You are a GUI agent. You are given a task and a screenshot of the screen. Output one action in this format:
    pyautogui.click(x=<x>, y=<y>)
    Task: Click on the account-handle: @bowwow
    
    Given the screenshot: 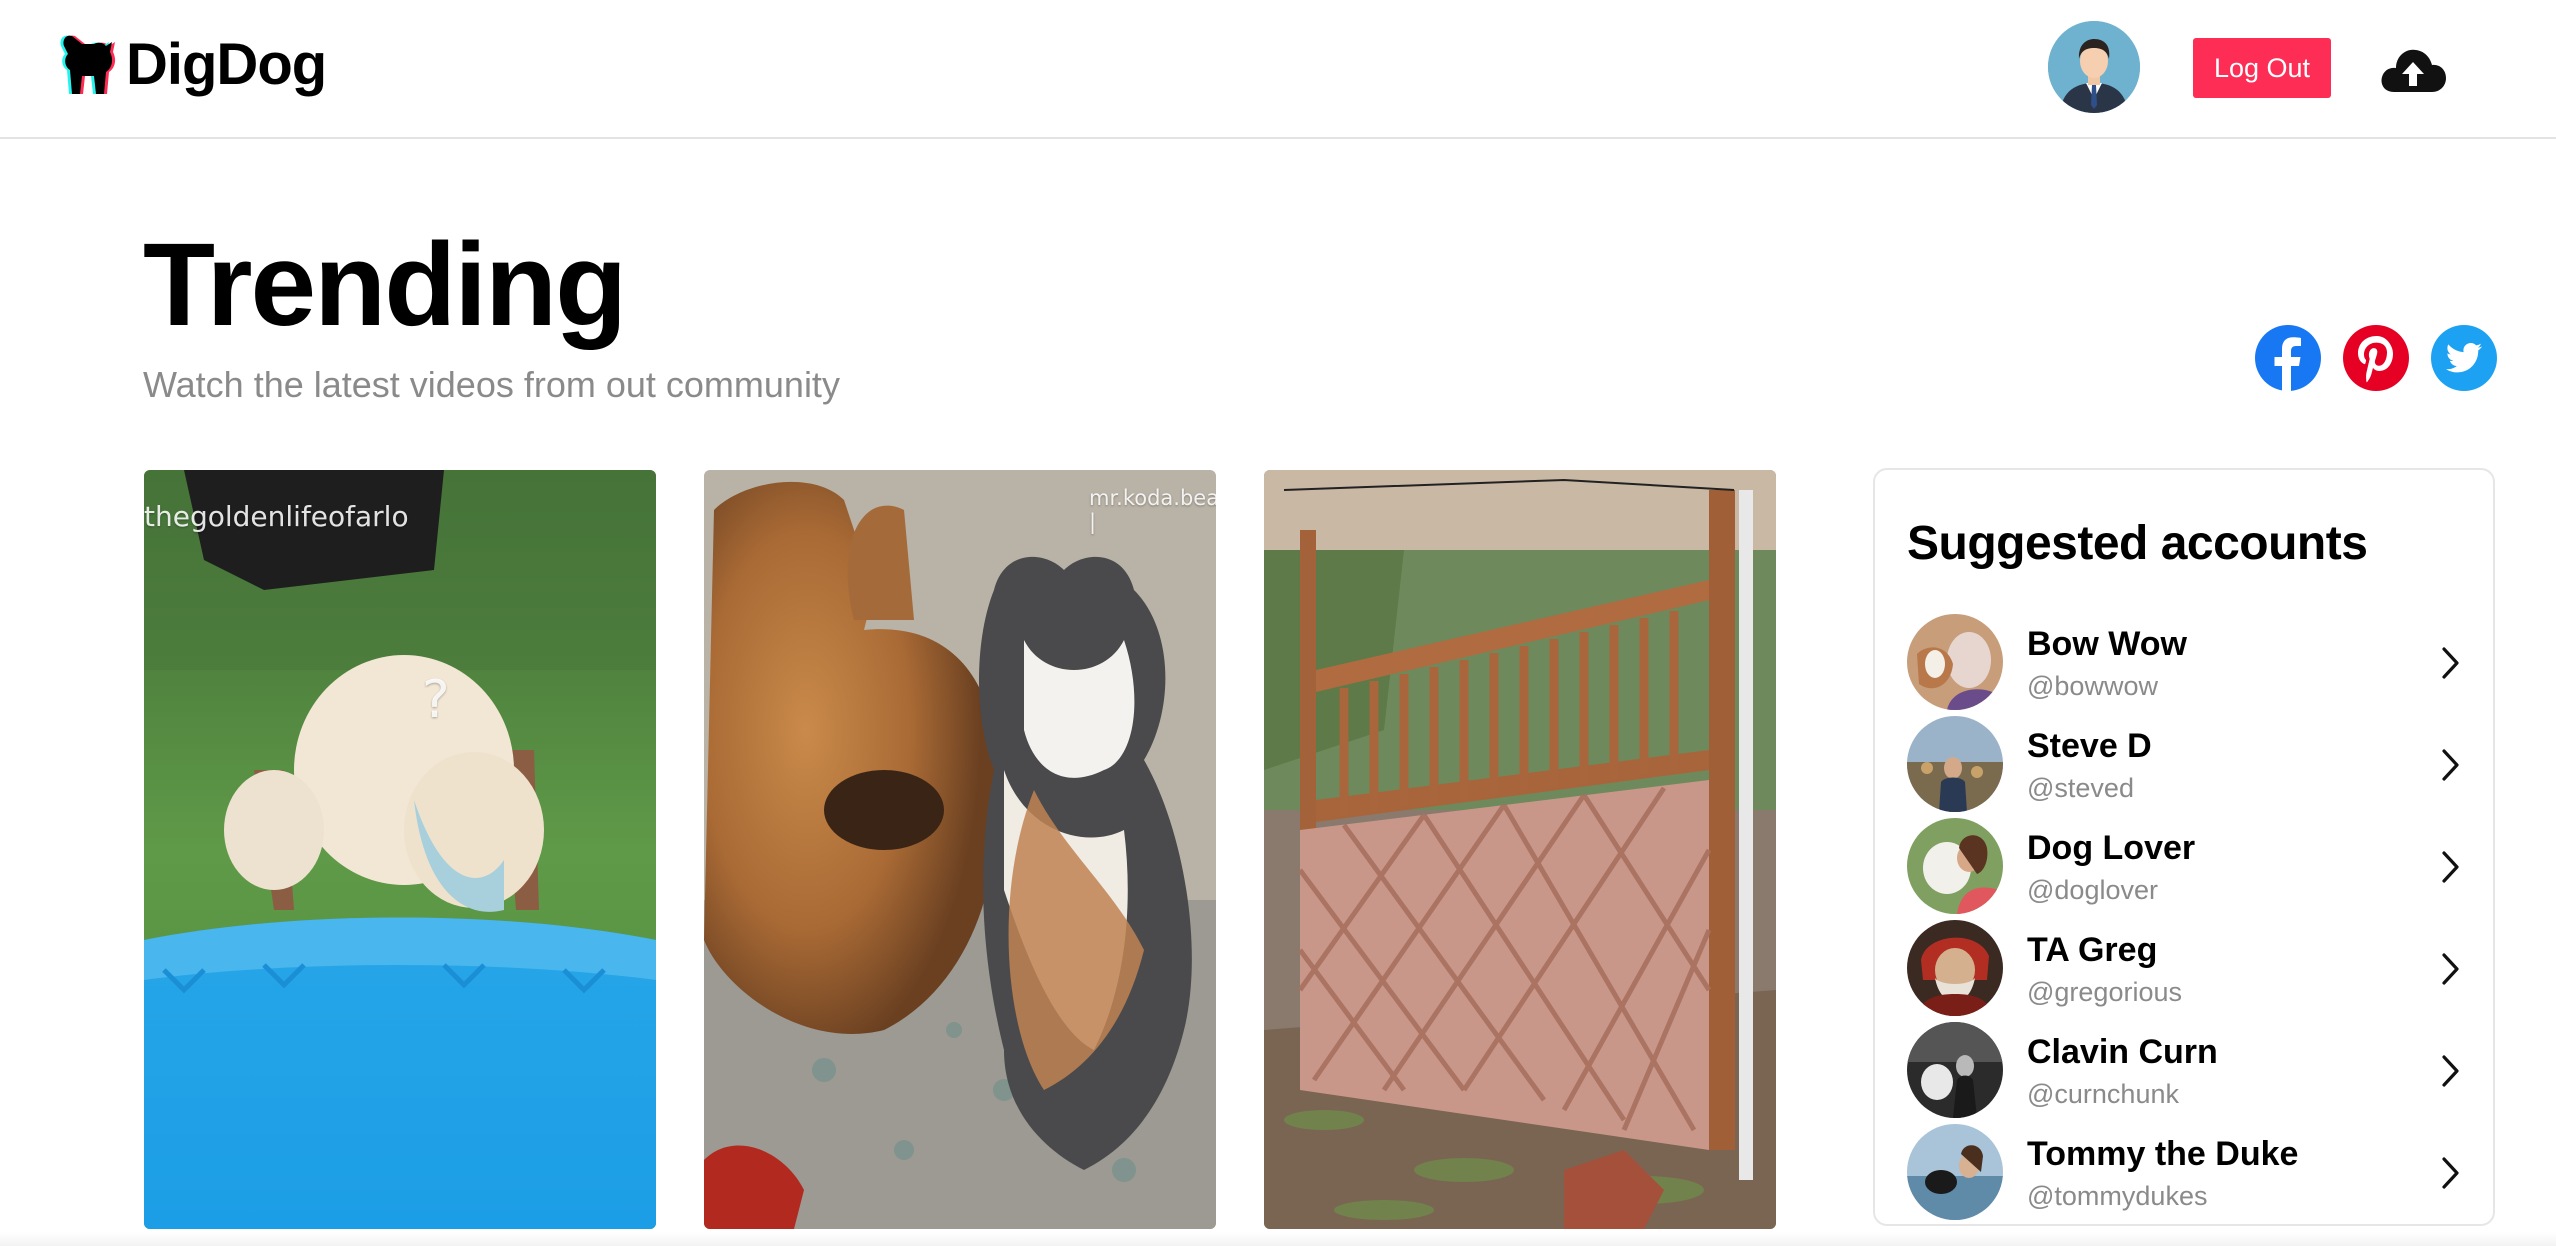 What is the action you would take?
    pyautogui.click(x=2092, y=686)
    